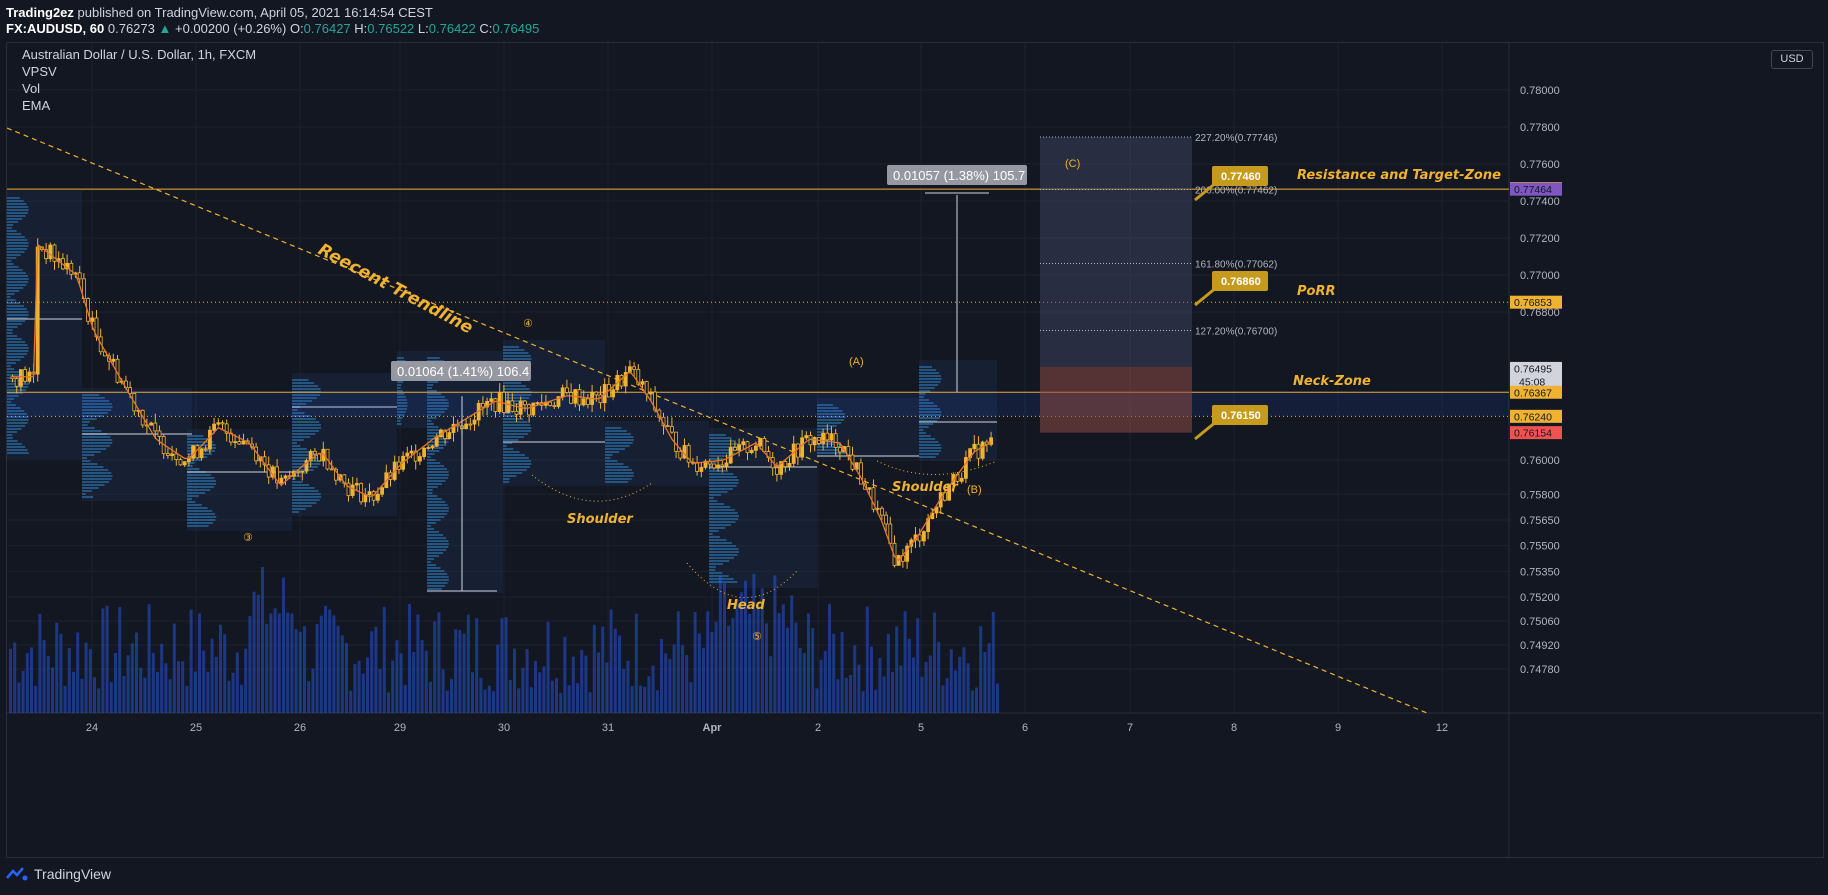 The height and width of the screenshot is (895, 1828). What do you see at coordinates (300, 728) in the screenshot?
I see `x-tick-label: 26` at bounding box center [300, 728].